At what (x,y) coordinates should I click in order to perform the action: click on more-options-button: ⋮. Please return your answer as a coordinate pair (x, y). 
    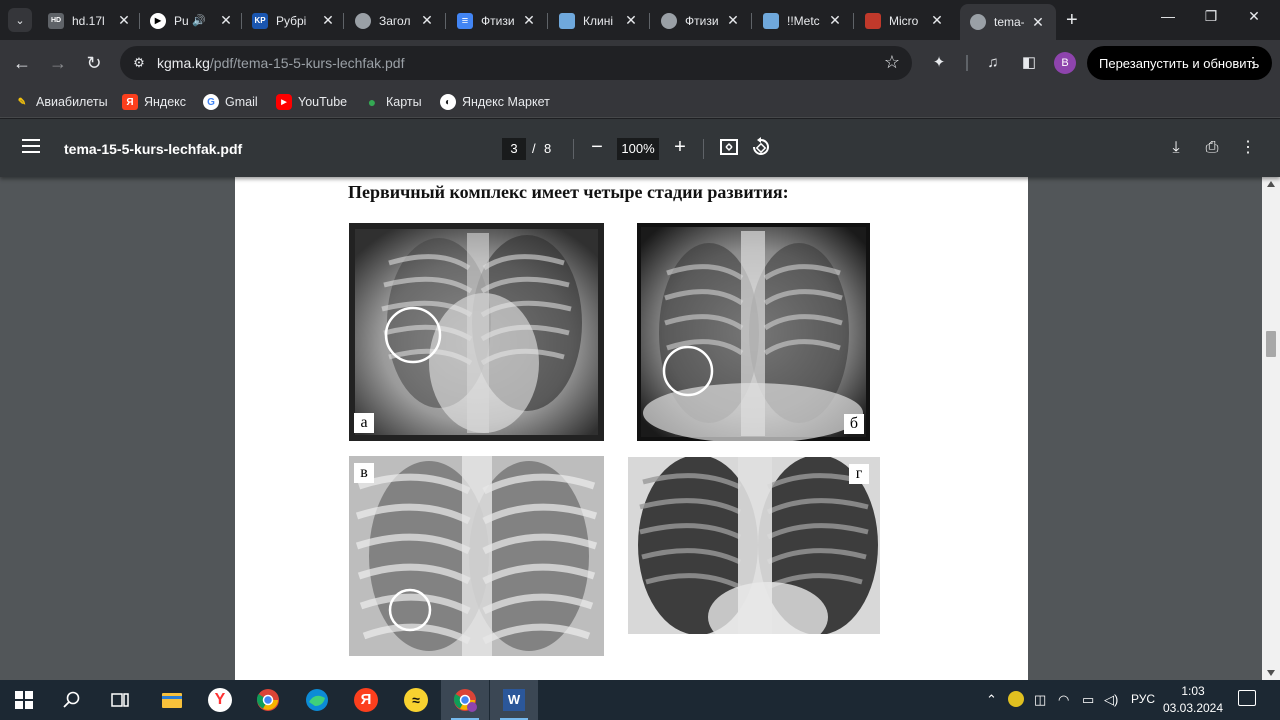
    Looking at the image, I should click on (1248, 148).